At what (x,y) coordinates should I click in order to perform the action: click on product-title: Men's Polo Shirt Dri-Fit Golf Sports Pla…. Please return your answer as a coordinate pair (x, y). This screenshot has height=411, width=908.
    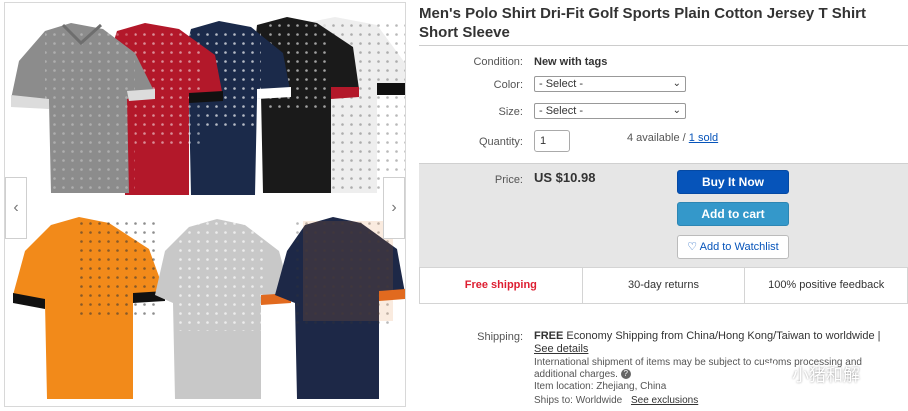
    Looking at the image, I should click on (642, 23).